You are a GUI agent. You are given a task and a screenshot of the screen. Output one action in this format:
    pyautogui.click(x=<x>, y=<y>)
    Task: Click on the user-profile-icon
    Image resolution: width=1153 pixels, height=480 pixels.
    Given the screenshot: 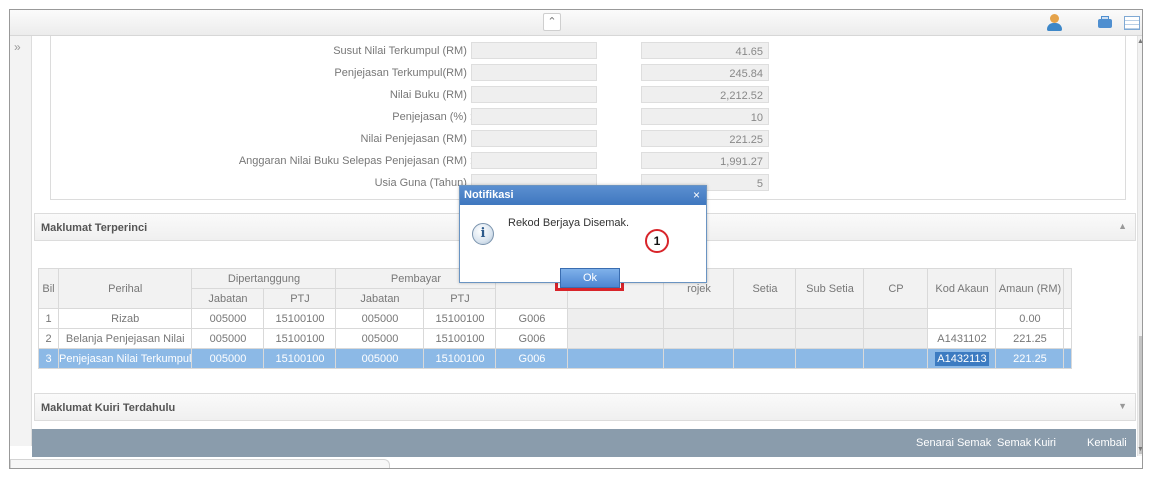 What is the action you would take?
    pyautogui.click(x=1055, y=23)
    